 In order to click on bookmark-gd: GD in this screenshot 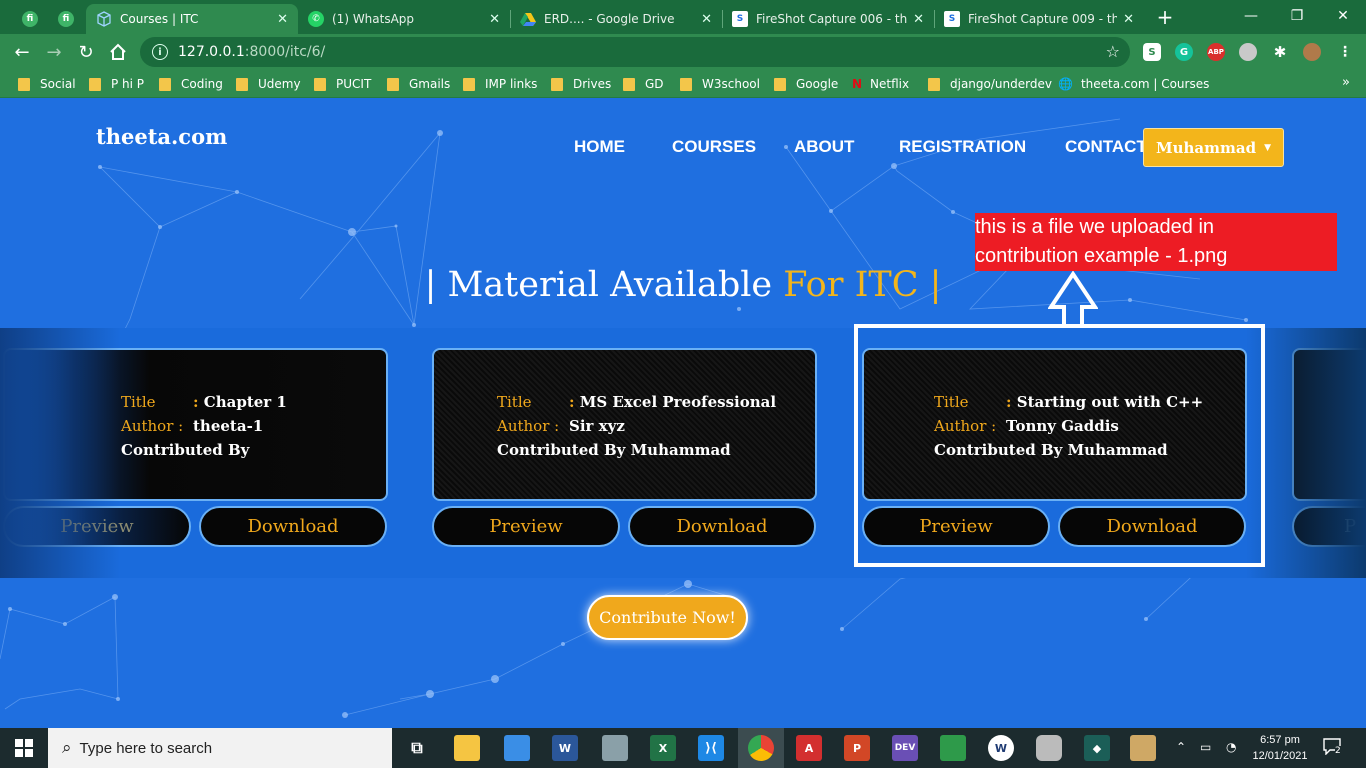, I will do `click(643, 84)`.